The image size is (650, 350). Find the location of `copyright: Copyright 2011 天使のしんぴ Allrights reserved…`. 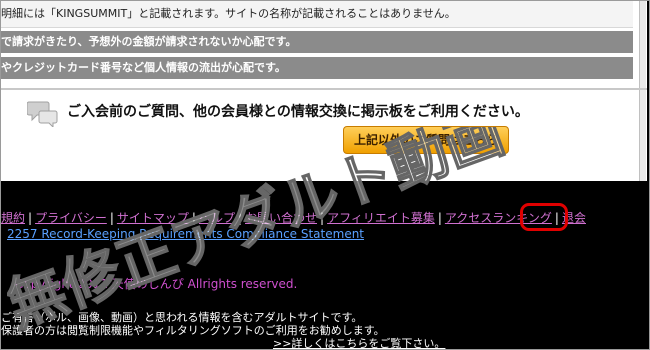

copyright: Copyright 2011 天使のしんぴ Allrights reserved… is located at coordinates (156, 284).